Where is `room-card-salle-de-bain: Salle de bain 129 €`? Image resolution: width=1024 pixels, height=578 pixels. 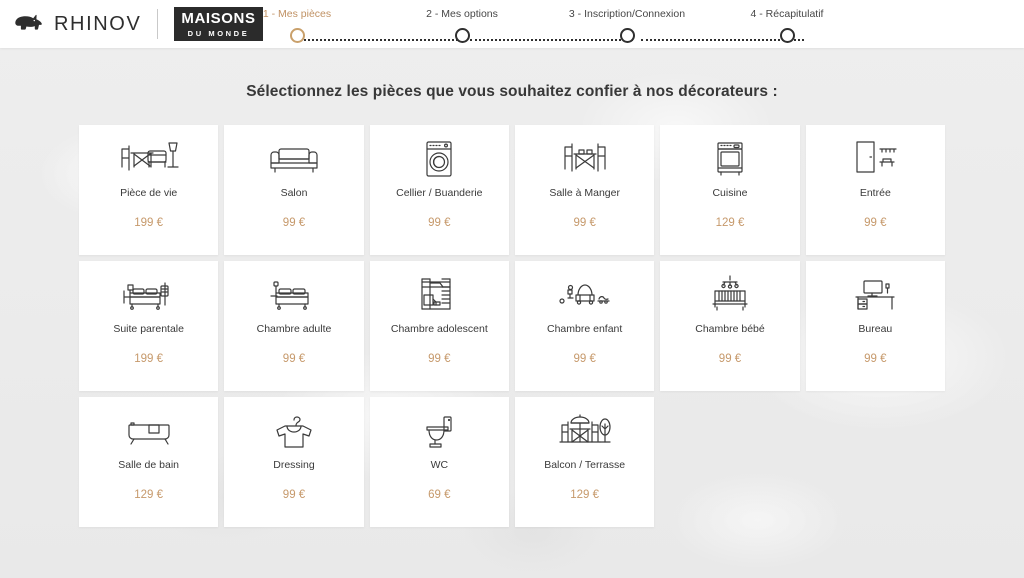
room-card-salle-de-bain: Salle de bain 129 € is located at coordinates (149, 462).